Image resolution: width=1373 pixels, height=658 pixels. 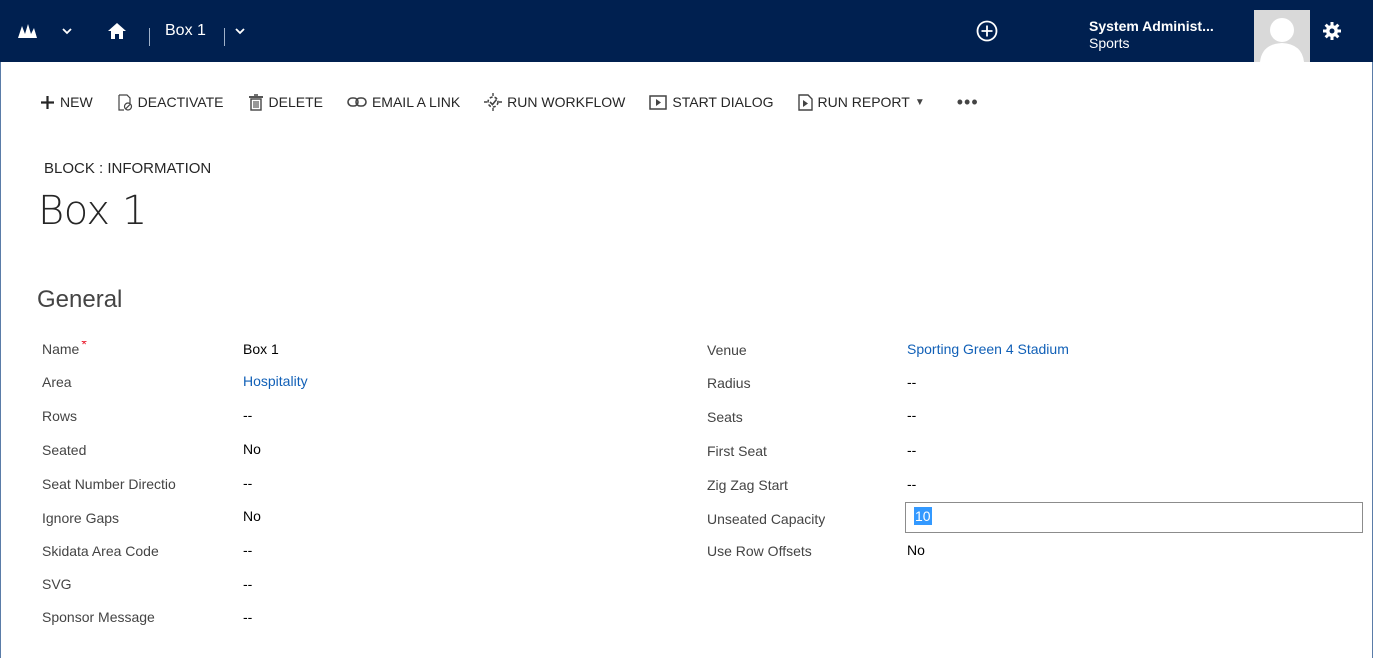 What do you see at coordinates (109, 484) in the screenshot?
I see `seat-number-direction-label: Seat Number Directio` at bounding box center [109, 484].